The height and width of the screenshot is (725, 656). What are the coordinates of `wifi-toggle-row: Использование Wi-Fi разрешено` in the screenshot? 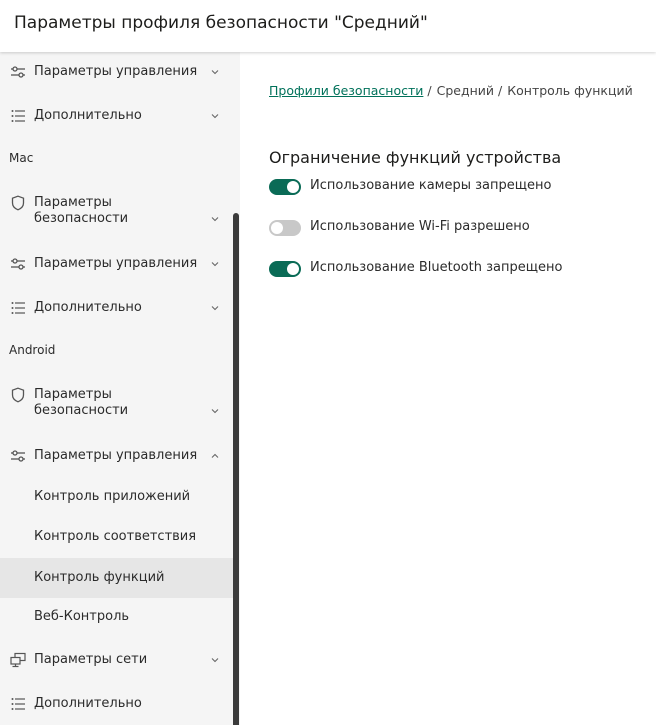 It's located at (459, 228).